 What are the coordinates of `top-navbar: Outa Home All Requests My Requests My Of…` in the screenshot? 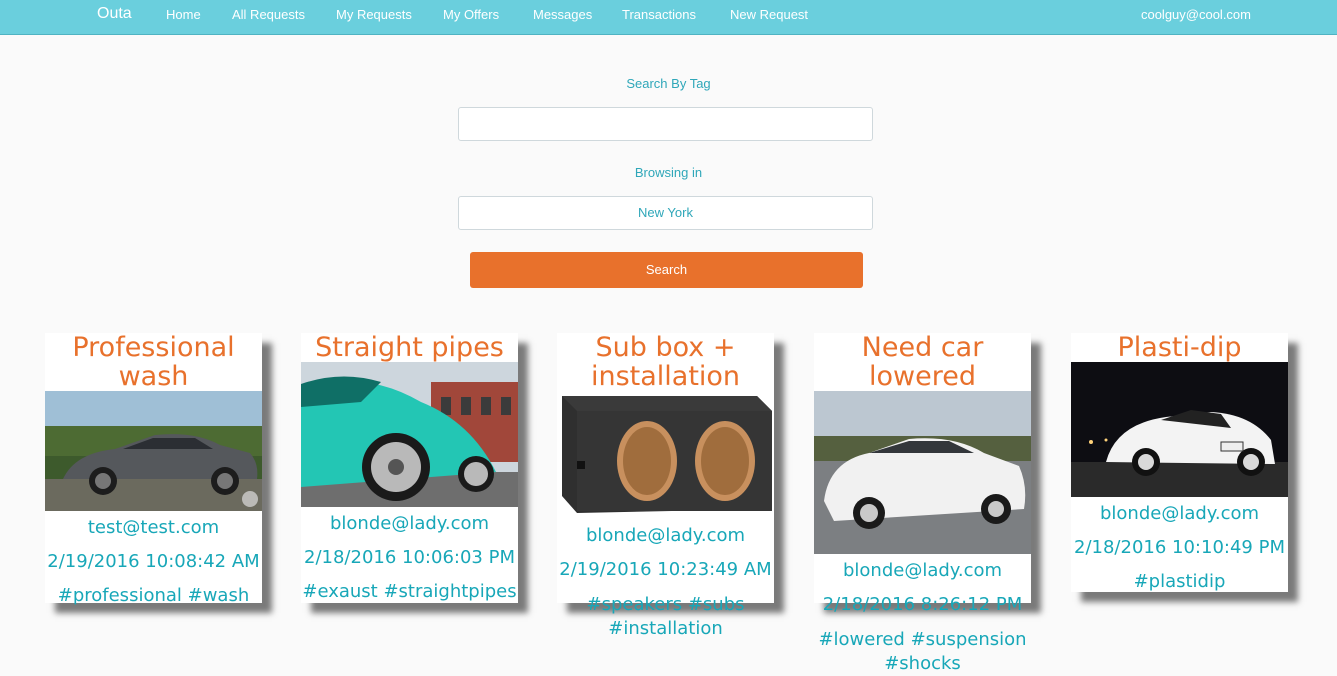 It's located at (668, 17).